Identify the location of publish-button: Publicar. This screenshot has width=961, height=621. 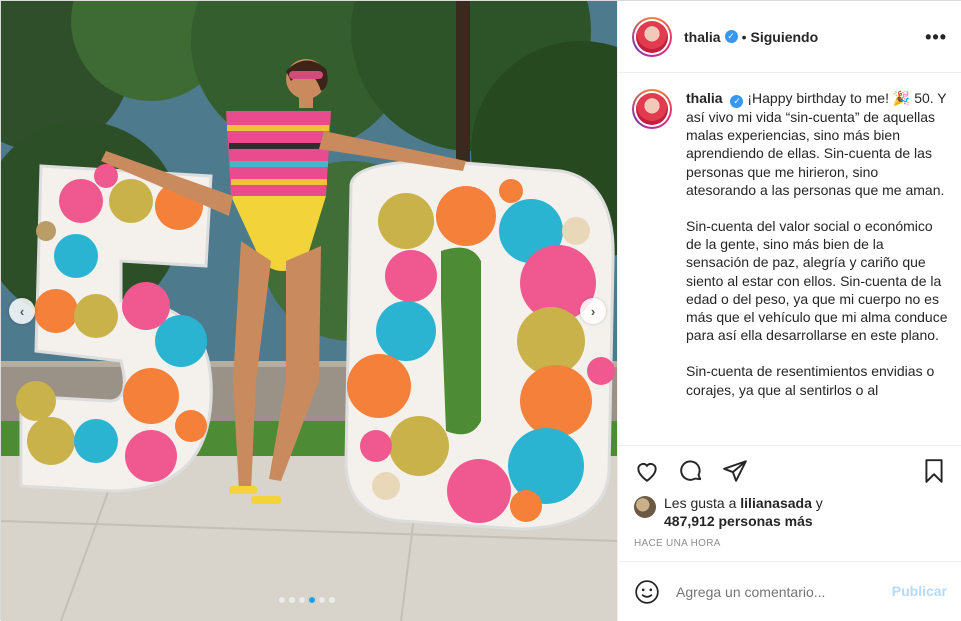
(919, 591).